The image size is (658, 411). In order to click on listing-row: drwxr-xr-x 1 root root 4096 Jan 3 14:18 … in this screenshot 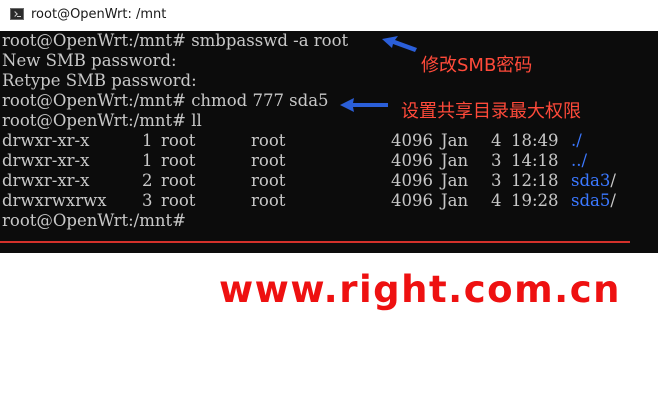, I will do `click(329, 161)`.